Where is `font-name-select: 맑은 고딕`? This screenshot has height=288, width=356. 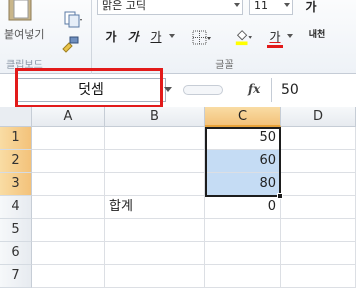 font-name-select: 맑은 고딕 is located at coordinates (170, 7).